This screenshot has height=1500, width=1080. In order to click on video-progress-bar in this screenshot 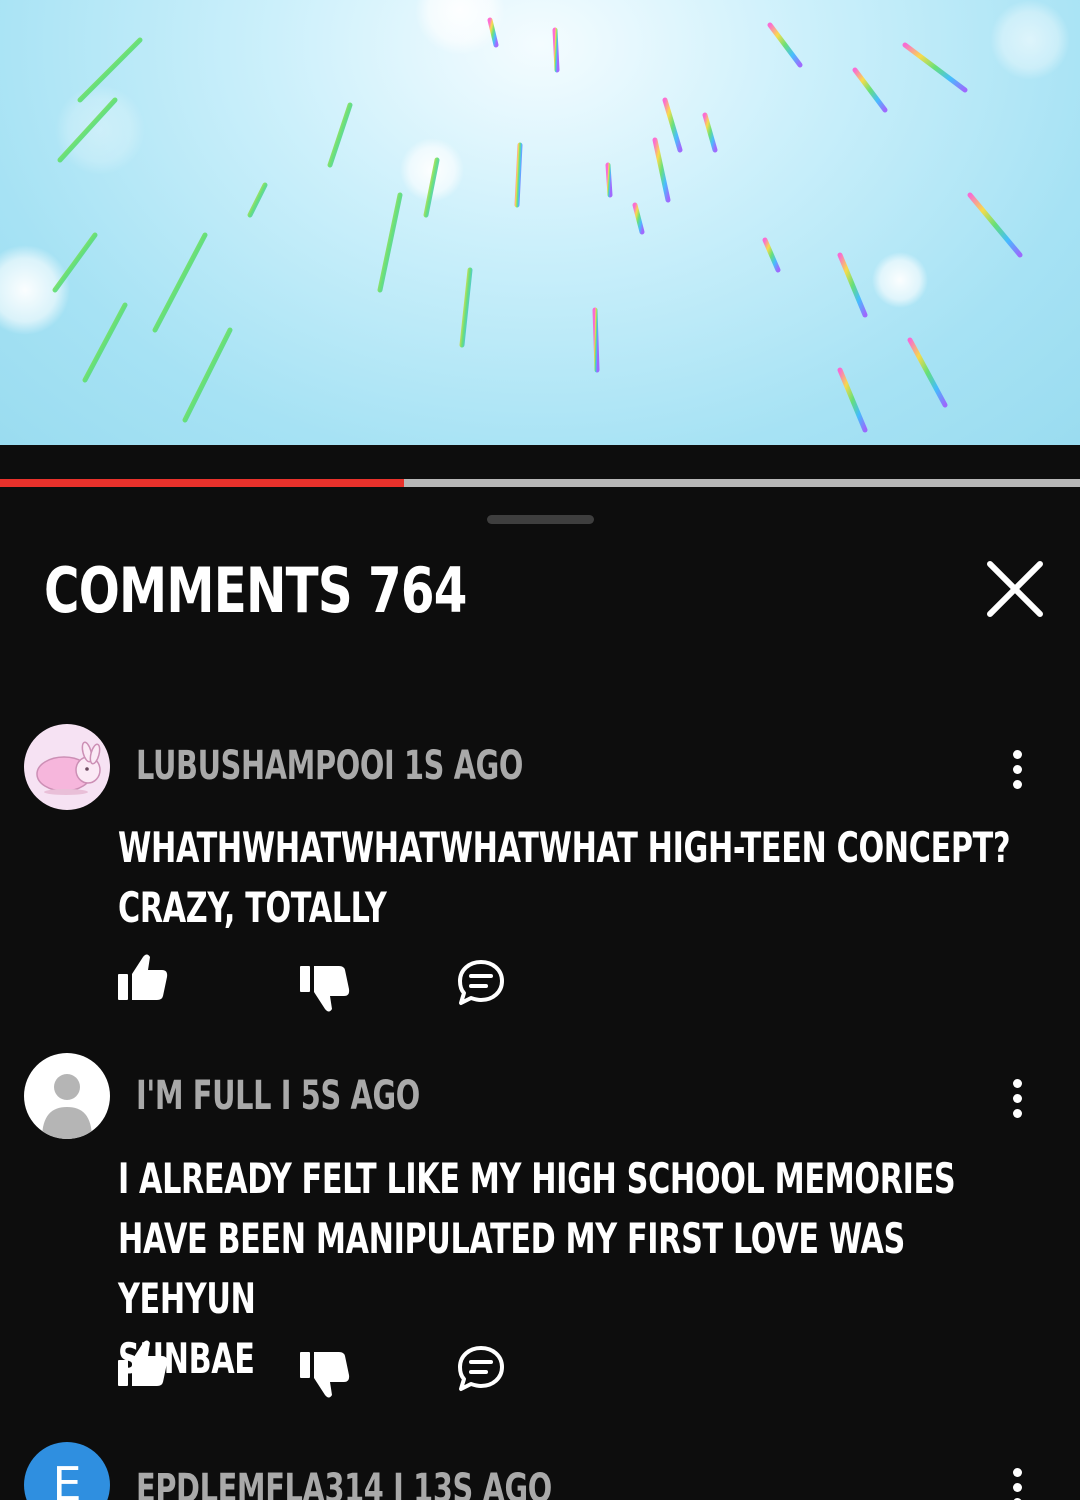, I will do `click(540, 483)`.